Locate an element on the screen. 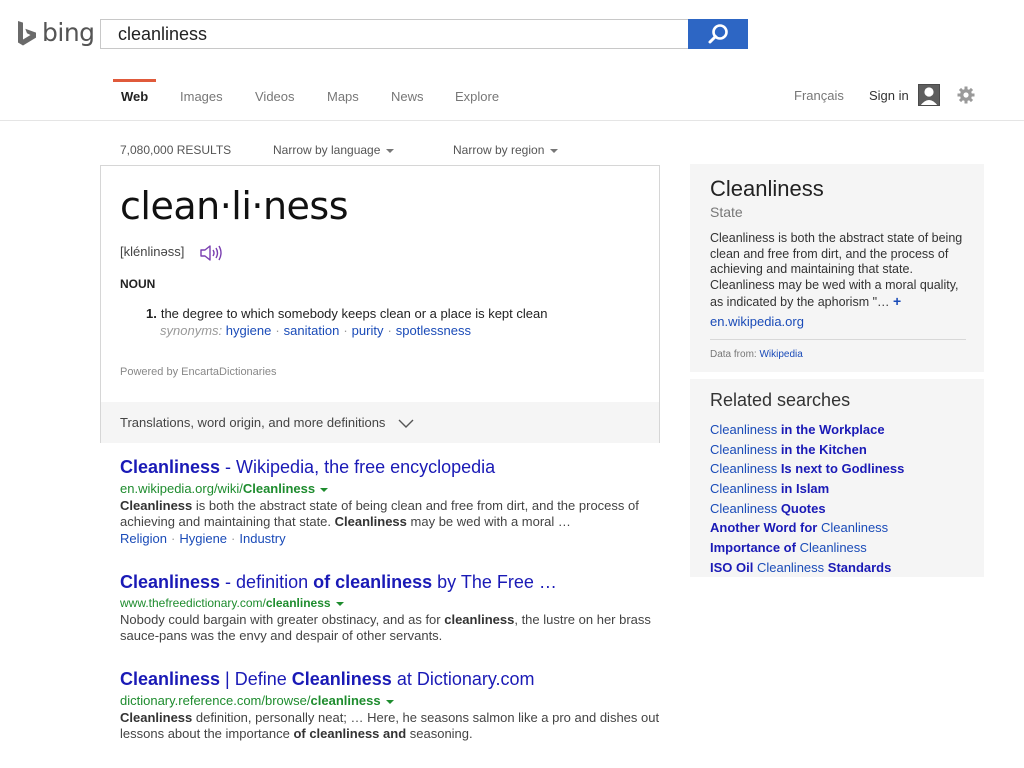 This screenshot has height=768, width=1024. related-search-item: ISO Oil Cleanliness Standards is located at coordinates (807, 568).